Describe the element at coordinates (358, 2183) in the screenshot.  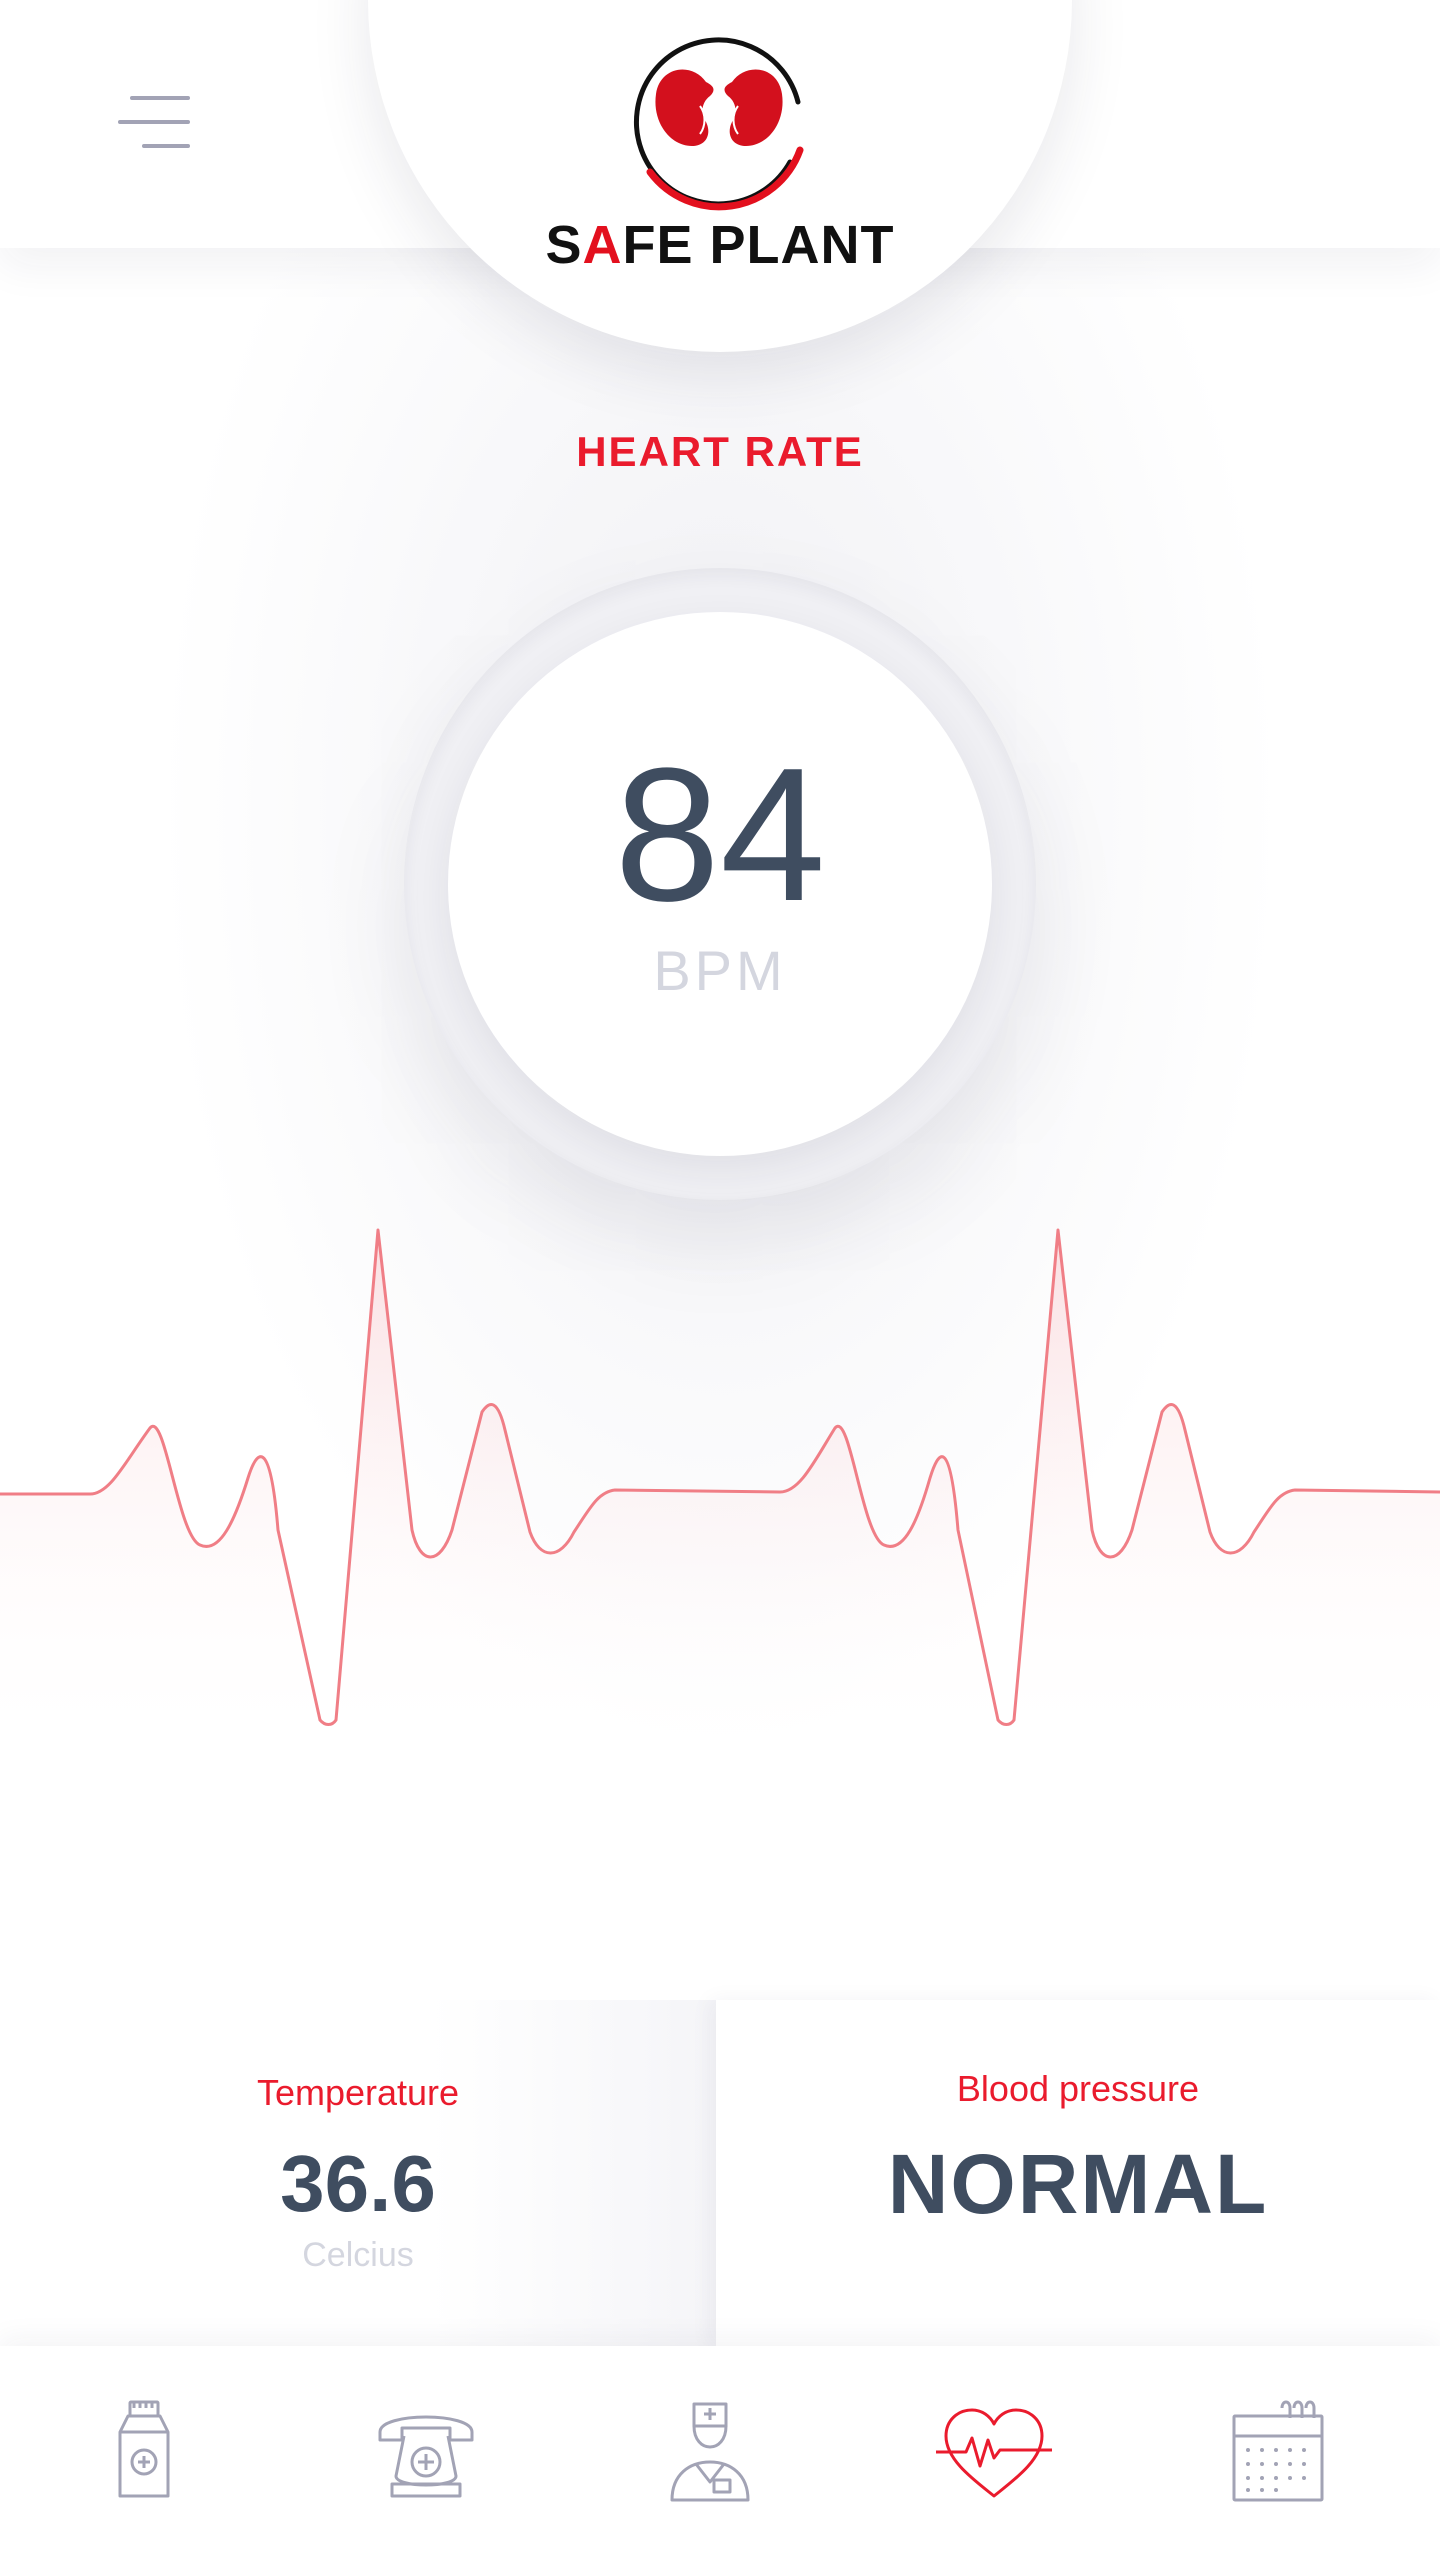
I see `temperature-value: 36.6` at that location.